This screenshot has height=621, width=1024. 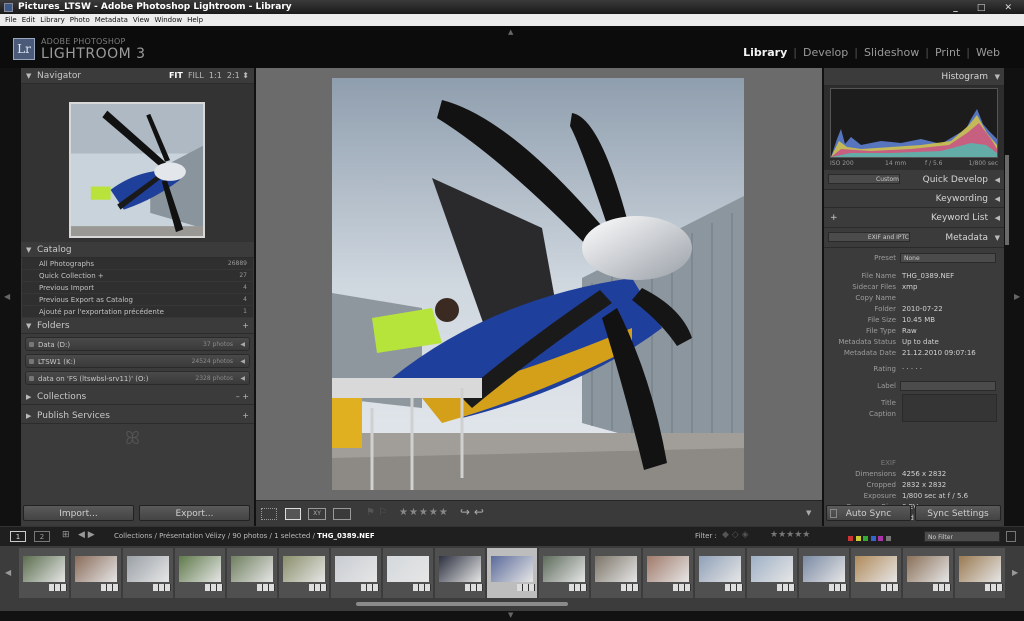 What do you see at coordinates (245, 326) in the screenshot?
I see `add-folder-icon: +` at bounding box center [245, 326].